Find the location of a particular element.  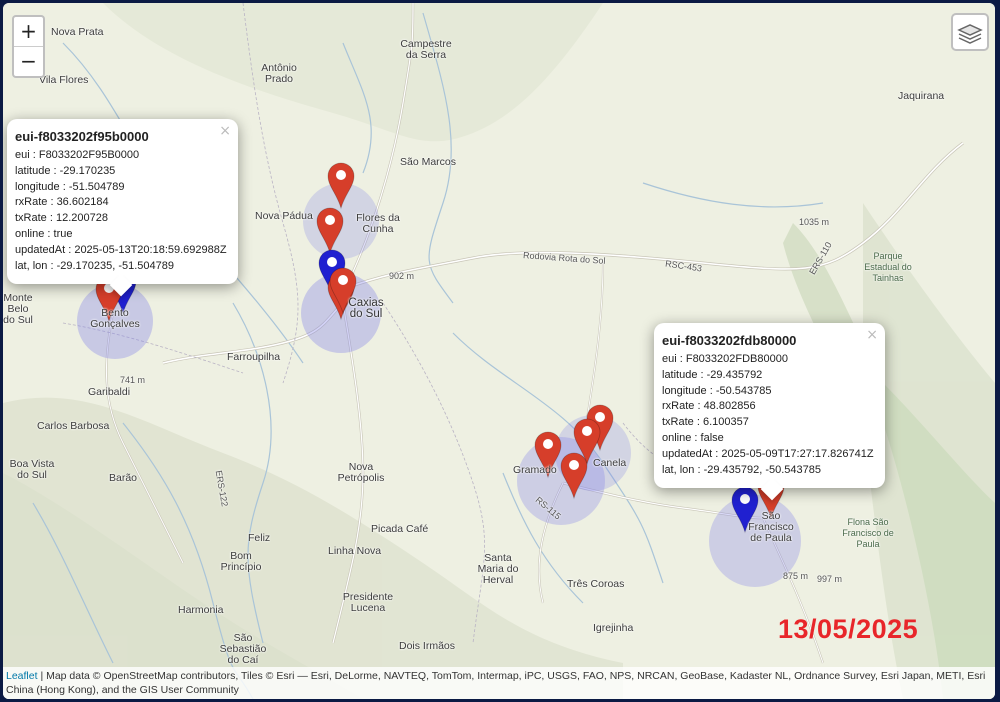

place-label: Dois Irmãos is located at coordinates (427, 646).